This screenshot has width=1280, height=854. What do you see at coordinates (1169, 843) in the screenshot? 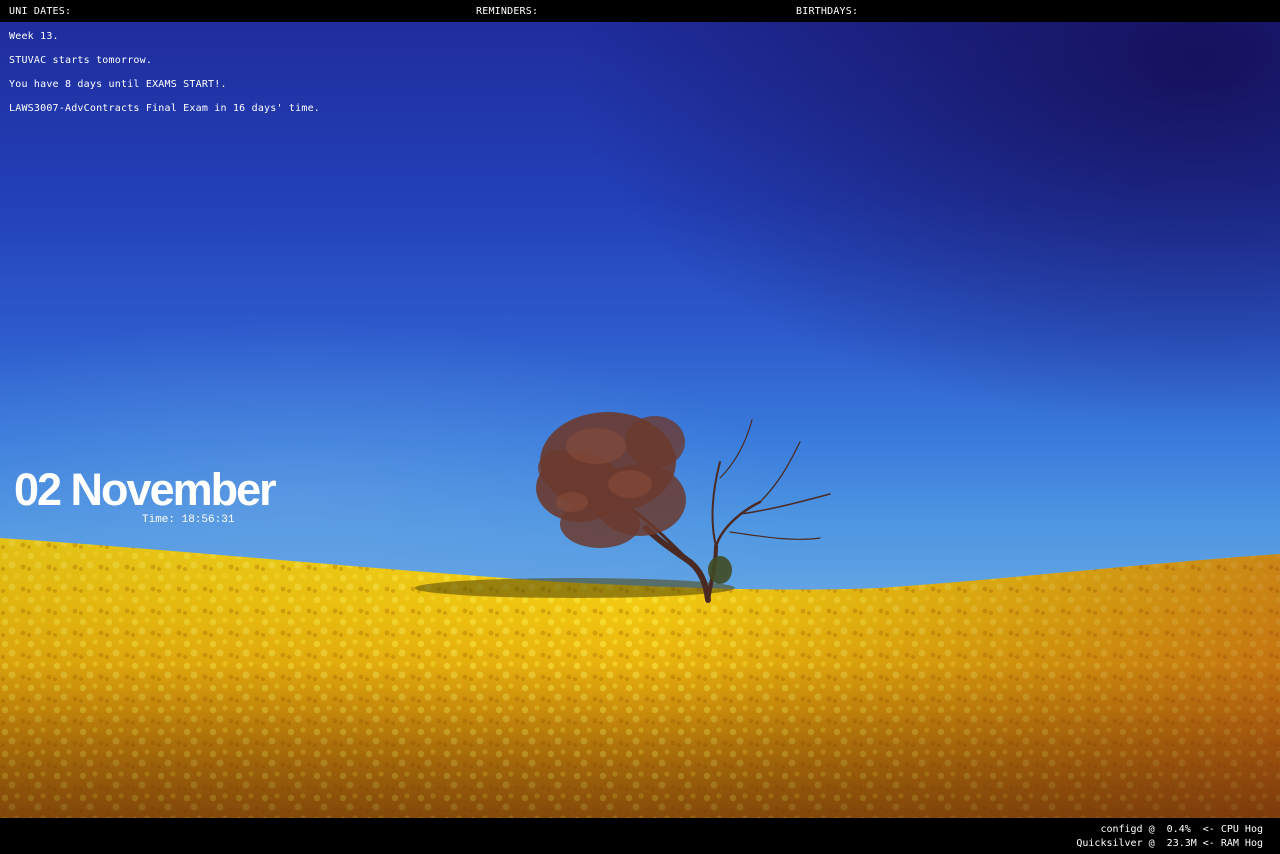
I see `ram-hog-readout: Quicksilver @ 23.3M <- RAM Hog` at bounding box center [1169, 843].